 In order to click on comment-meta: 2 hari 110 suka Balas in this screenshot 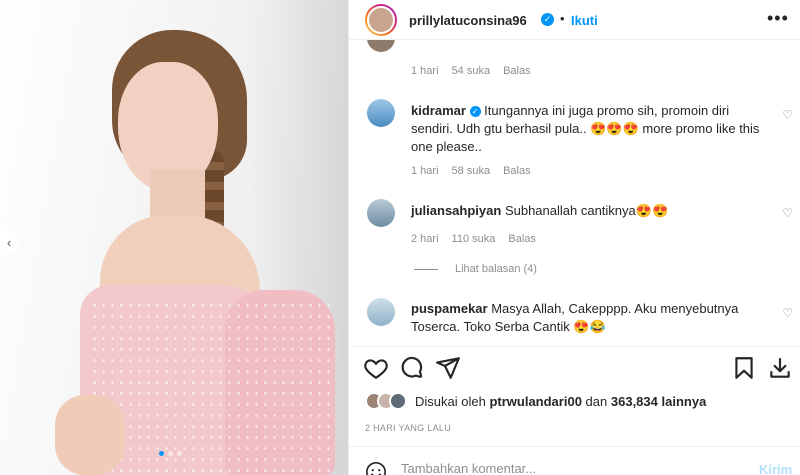, I will do `click(473, 239)`.